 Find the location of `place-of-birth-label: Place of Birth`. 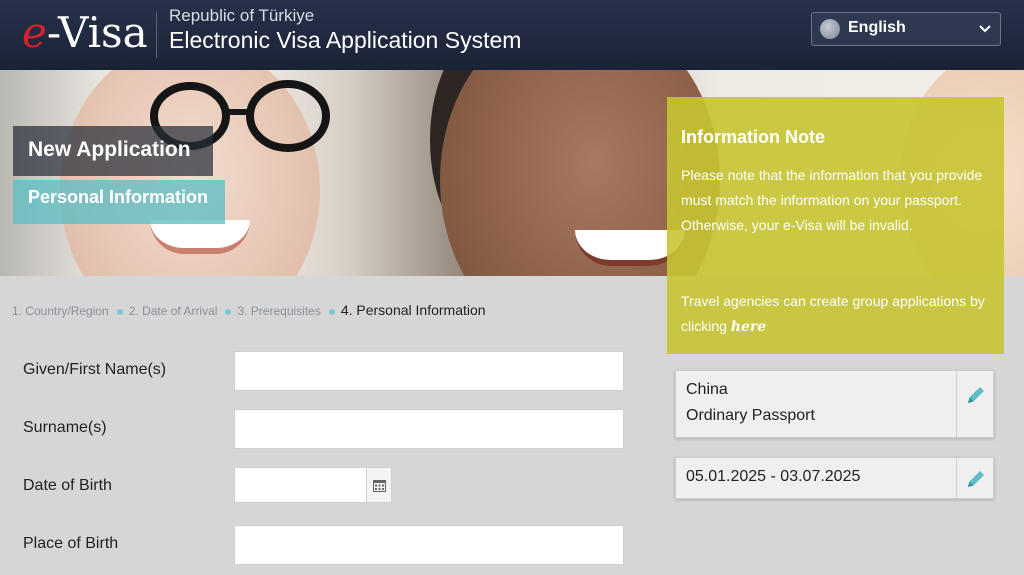

place-of-birth-label: Place of Birth is located at coordinates (71, 543).